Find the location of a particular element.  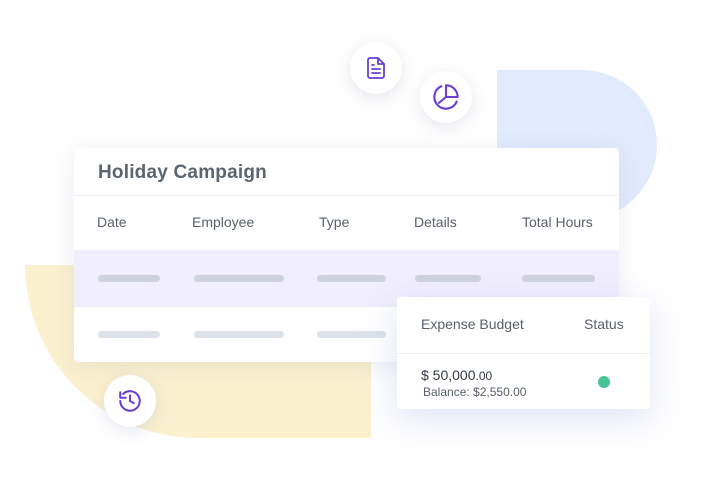

column-header-type: Type is located at coordinates (334, 222).